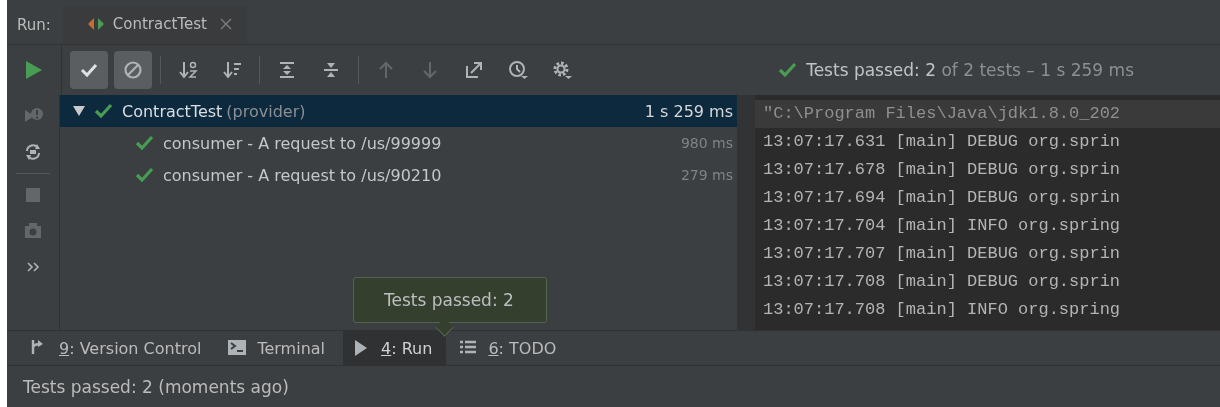  I want to click on test-name: consumer - A request to /us/99999, so click(302, 143).